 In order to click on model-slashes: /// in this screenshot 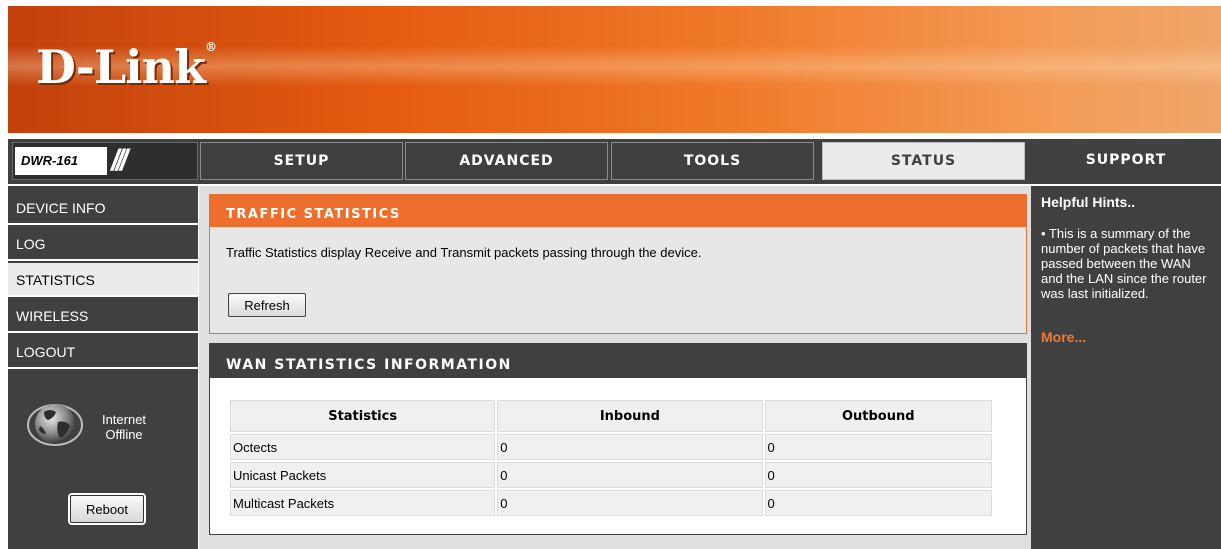, I will do `click(119, 160)`.